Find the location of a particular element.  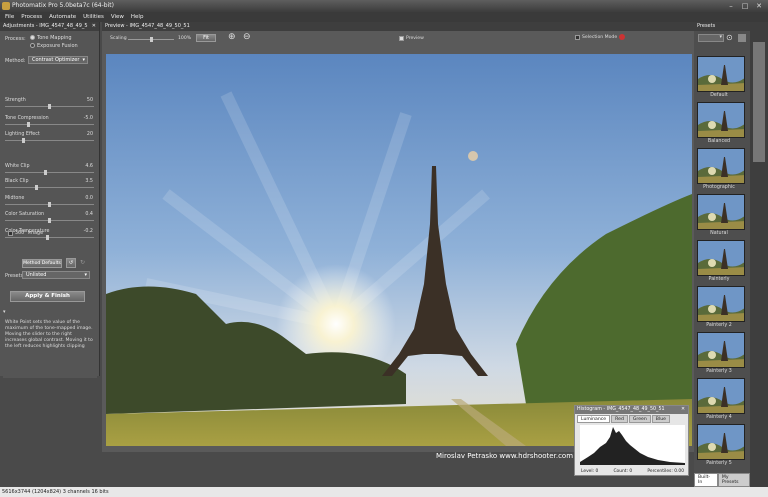

scaling-slider is located at coordinates (151, 39).